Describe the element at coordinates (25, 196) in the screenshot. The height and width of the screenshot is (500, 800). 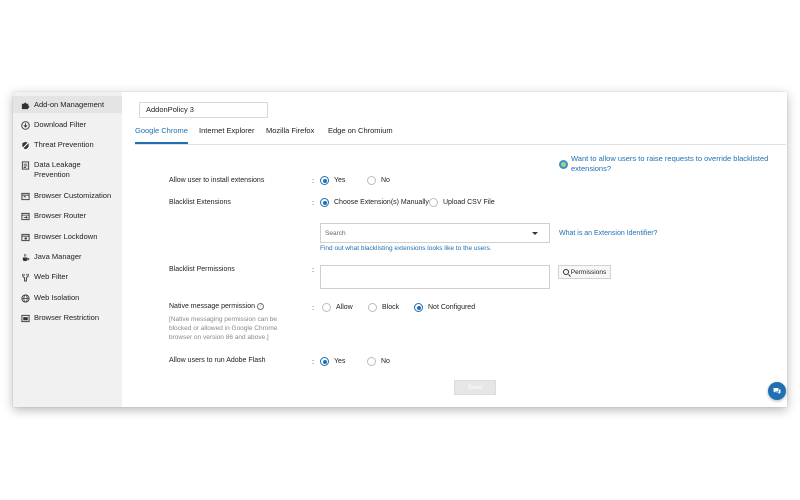
I see `browser-window-icon` at that location.